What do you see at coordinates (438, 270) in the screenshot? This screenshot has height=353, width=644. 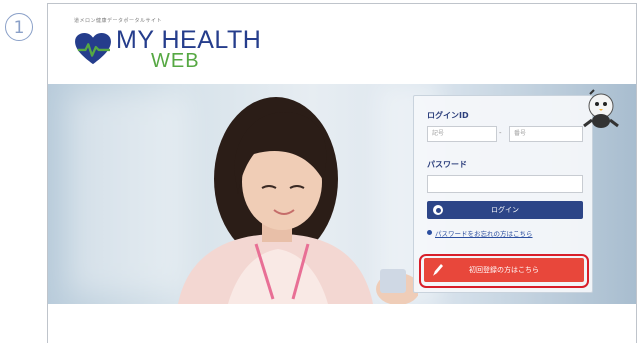 I see `pencil-icon` at bounding box center [438, 270].